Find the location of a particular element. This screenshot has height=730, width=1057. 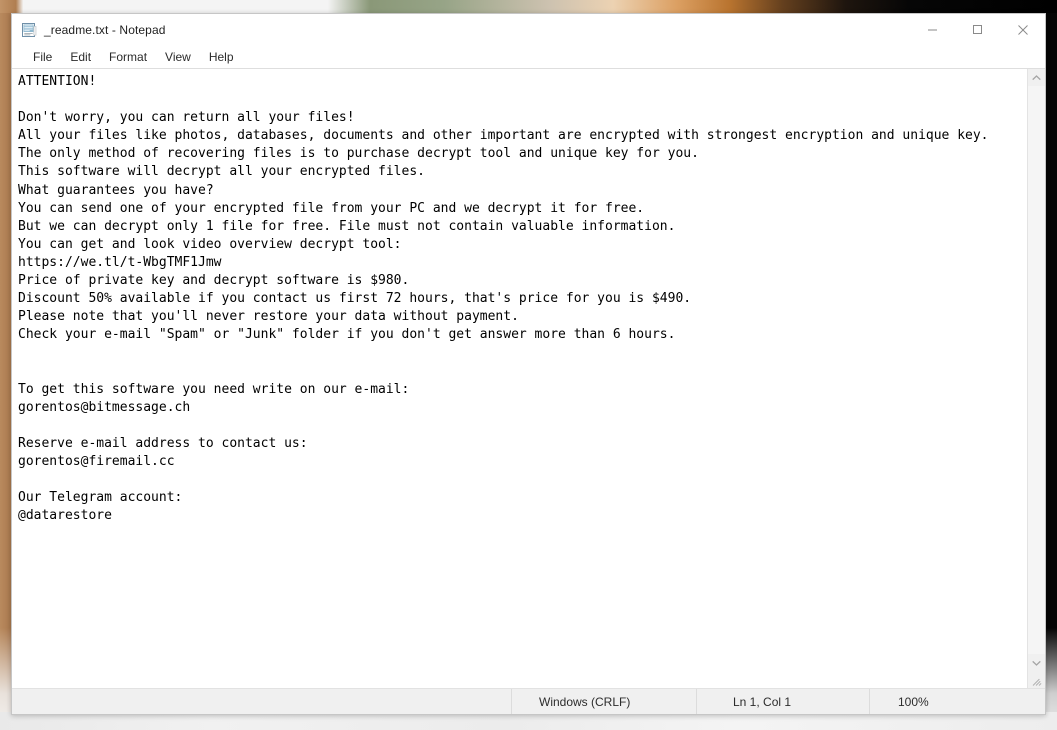

minimize-button is located at coordinates (932, 29).